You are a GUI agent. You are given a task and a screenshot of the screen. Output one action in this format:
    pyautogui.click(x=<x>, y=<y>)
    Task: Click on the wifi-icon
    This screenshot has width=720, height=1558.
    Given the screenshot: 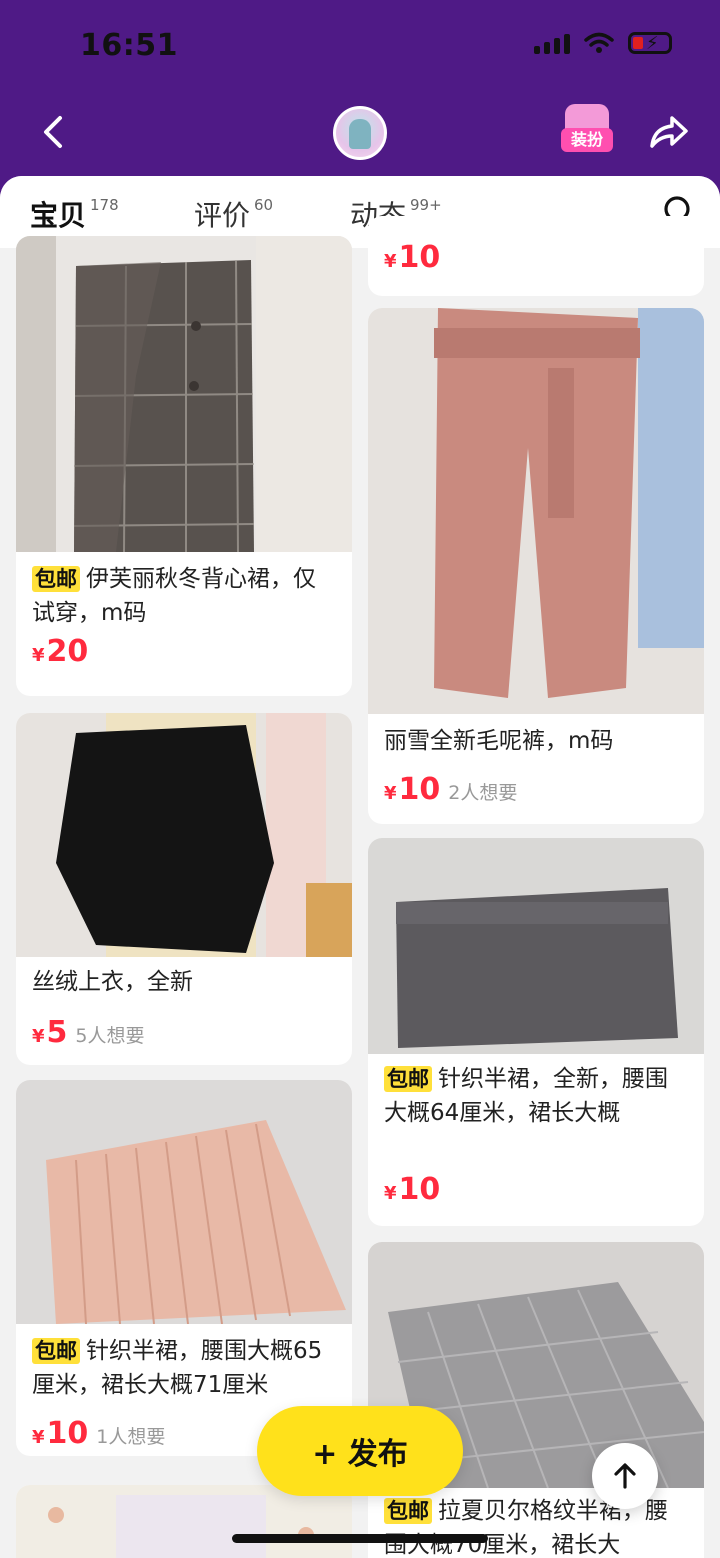 What is the action you would take?
    pyautogui.click(x=599, y=42)
    